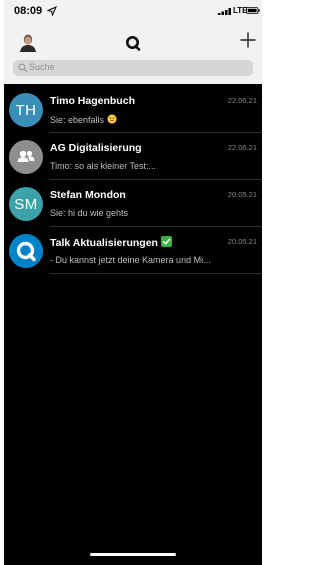 The width and height of the screenshot is (320, 565). I want to click on contact-avatar: SM, so click(26, 204).